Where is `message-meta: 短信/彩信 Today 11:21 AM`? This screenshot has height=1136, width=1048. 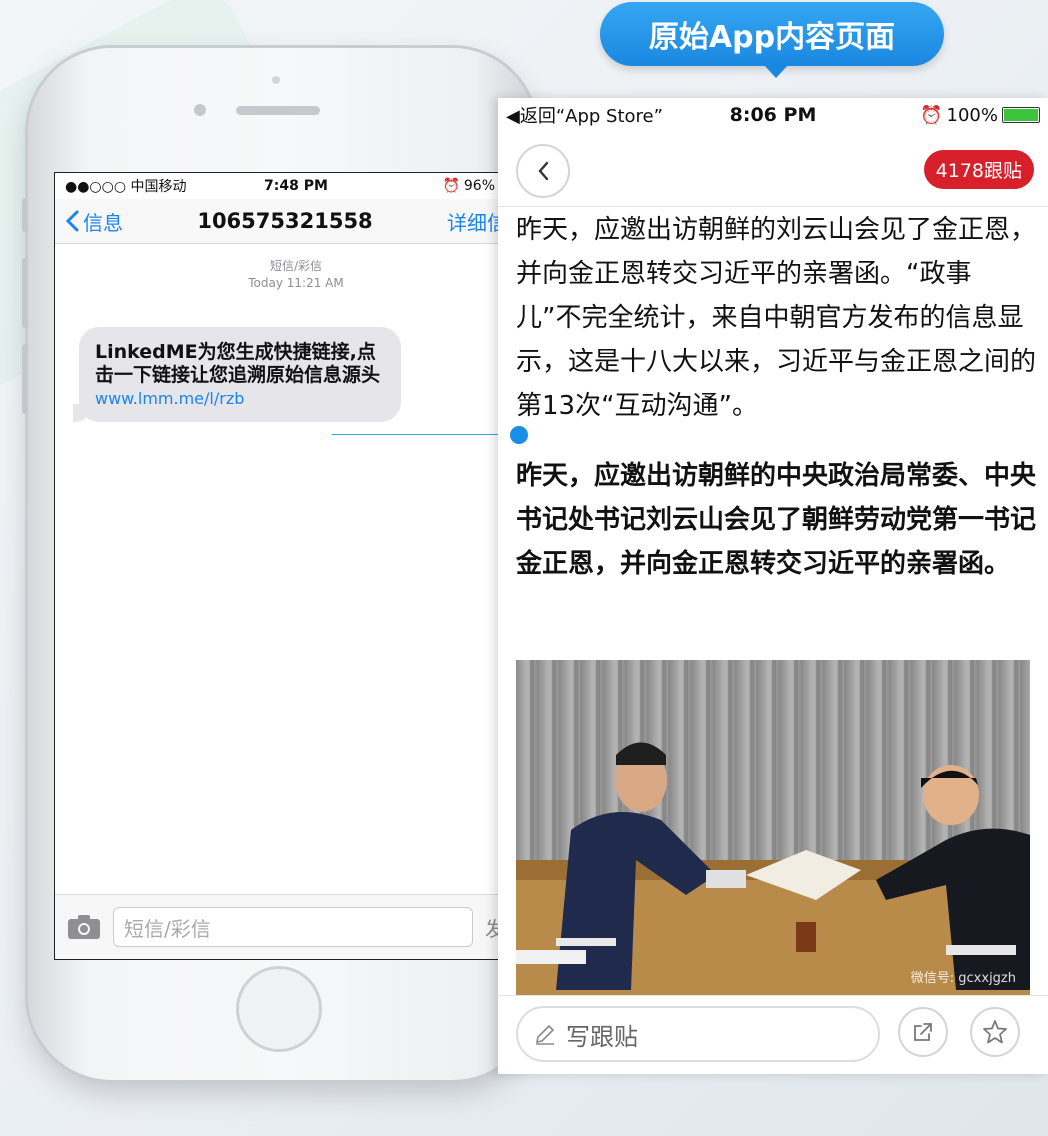 message-meta: 短信/彩信 Today 11:21 AM is located at coordinates (296, 275).